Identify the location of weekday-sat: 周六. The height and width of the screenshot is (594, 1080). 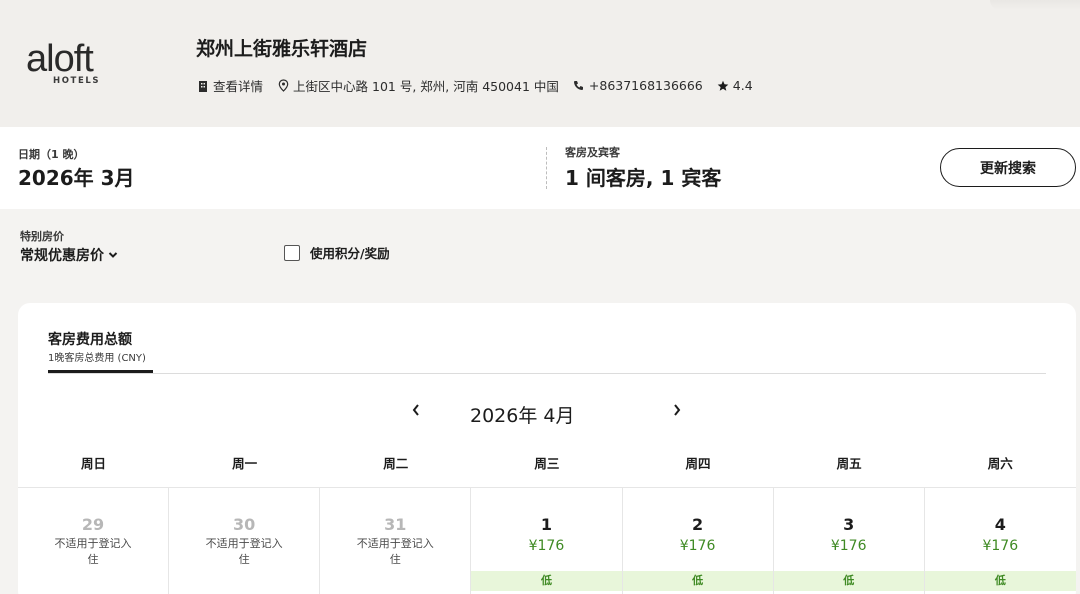
(1000, 463).